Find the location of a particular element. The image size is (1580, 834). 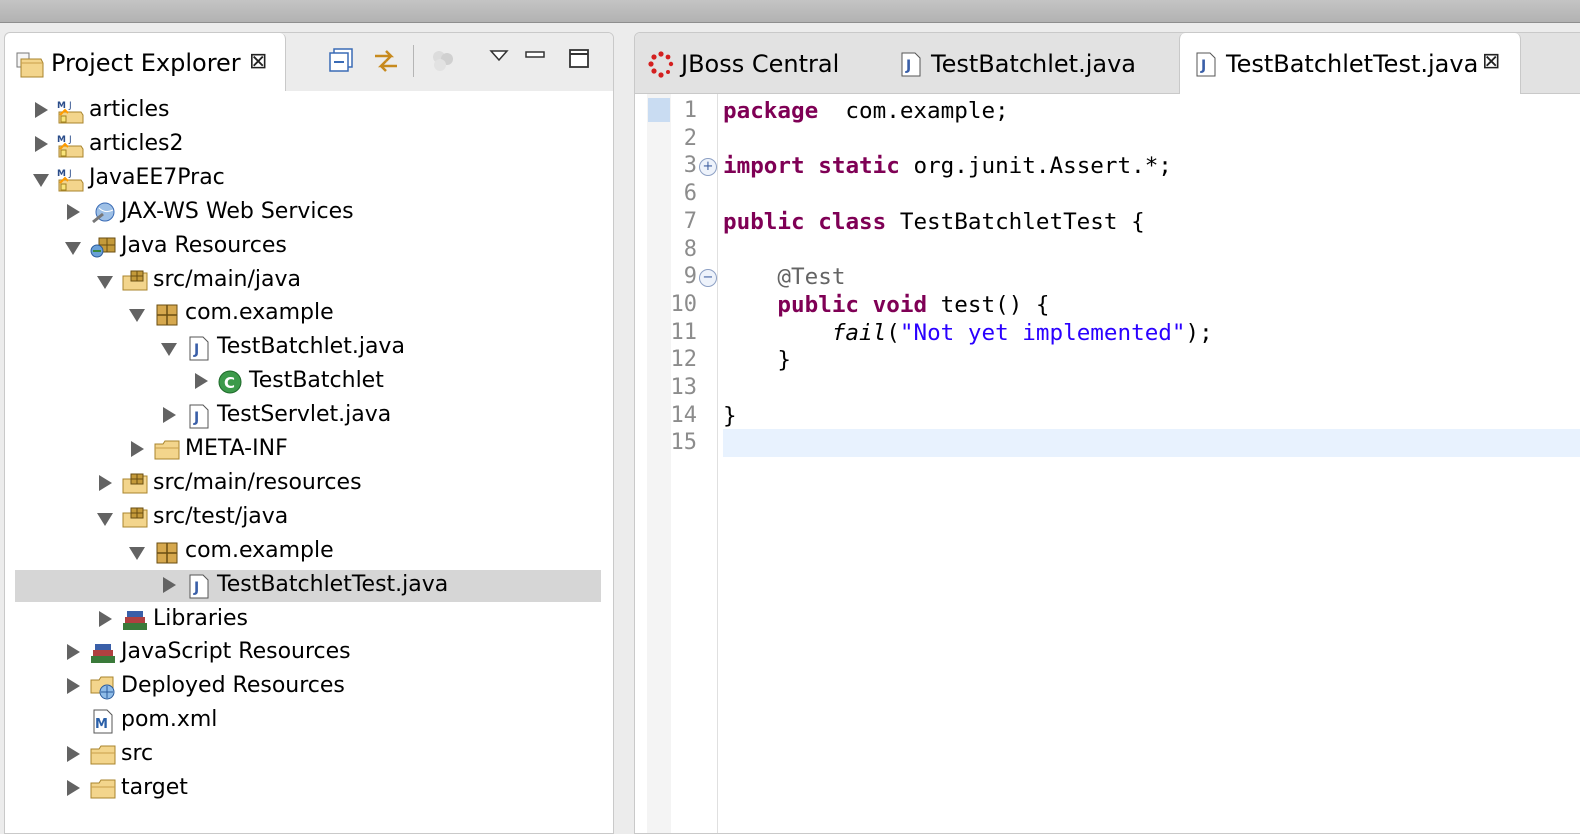

code-token: public is located at coordinates (764, 221).